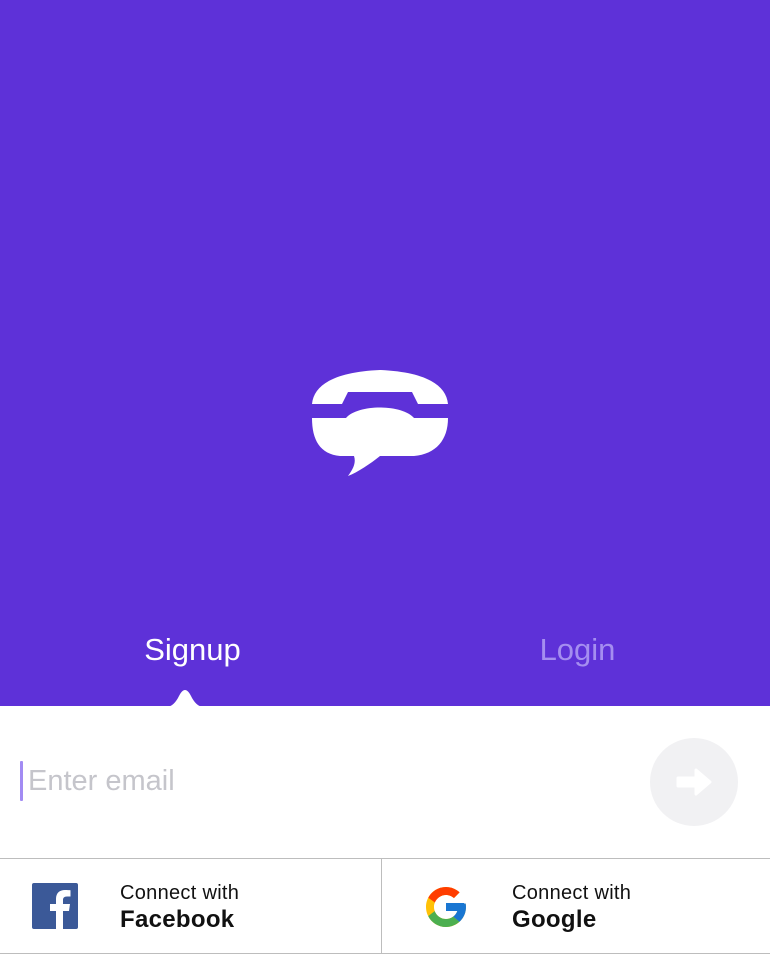  I want to click on google-label: Connect with Google, so click(571, 908).